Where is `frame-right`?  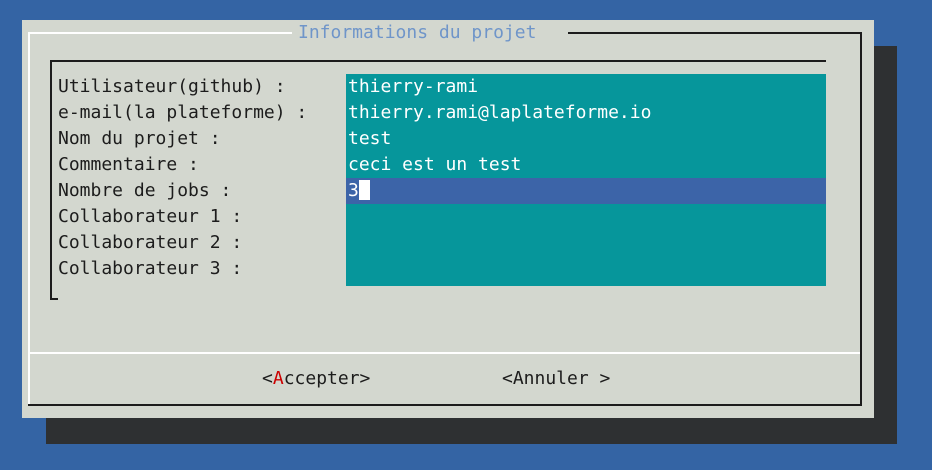
frame-right is located at coordinates (861, 219).